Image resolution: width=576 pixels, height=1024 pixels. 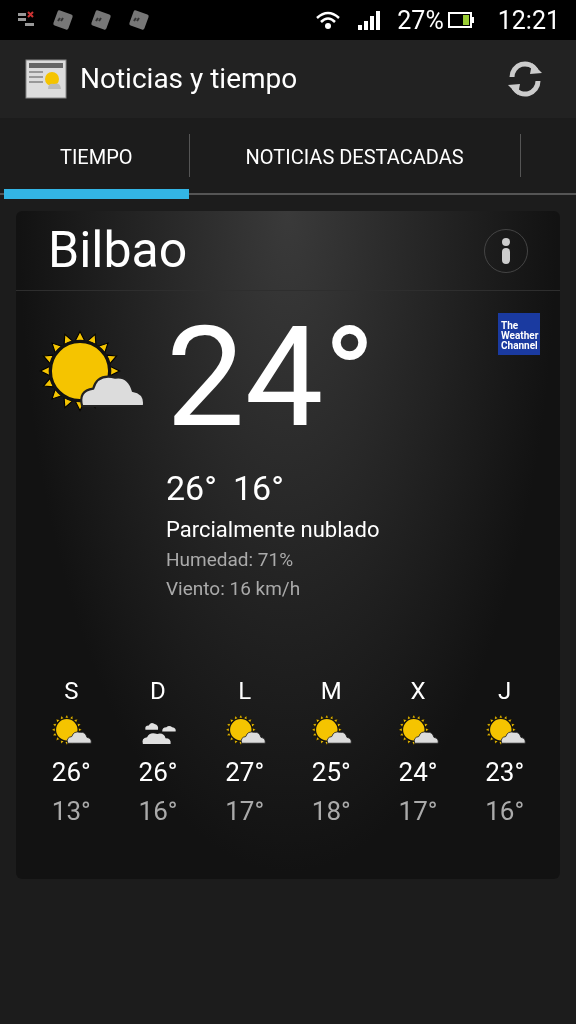 I want to click on signal-icon, so click(x=369, y=20).